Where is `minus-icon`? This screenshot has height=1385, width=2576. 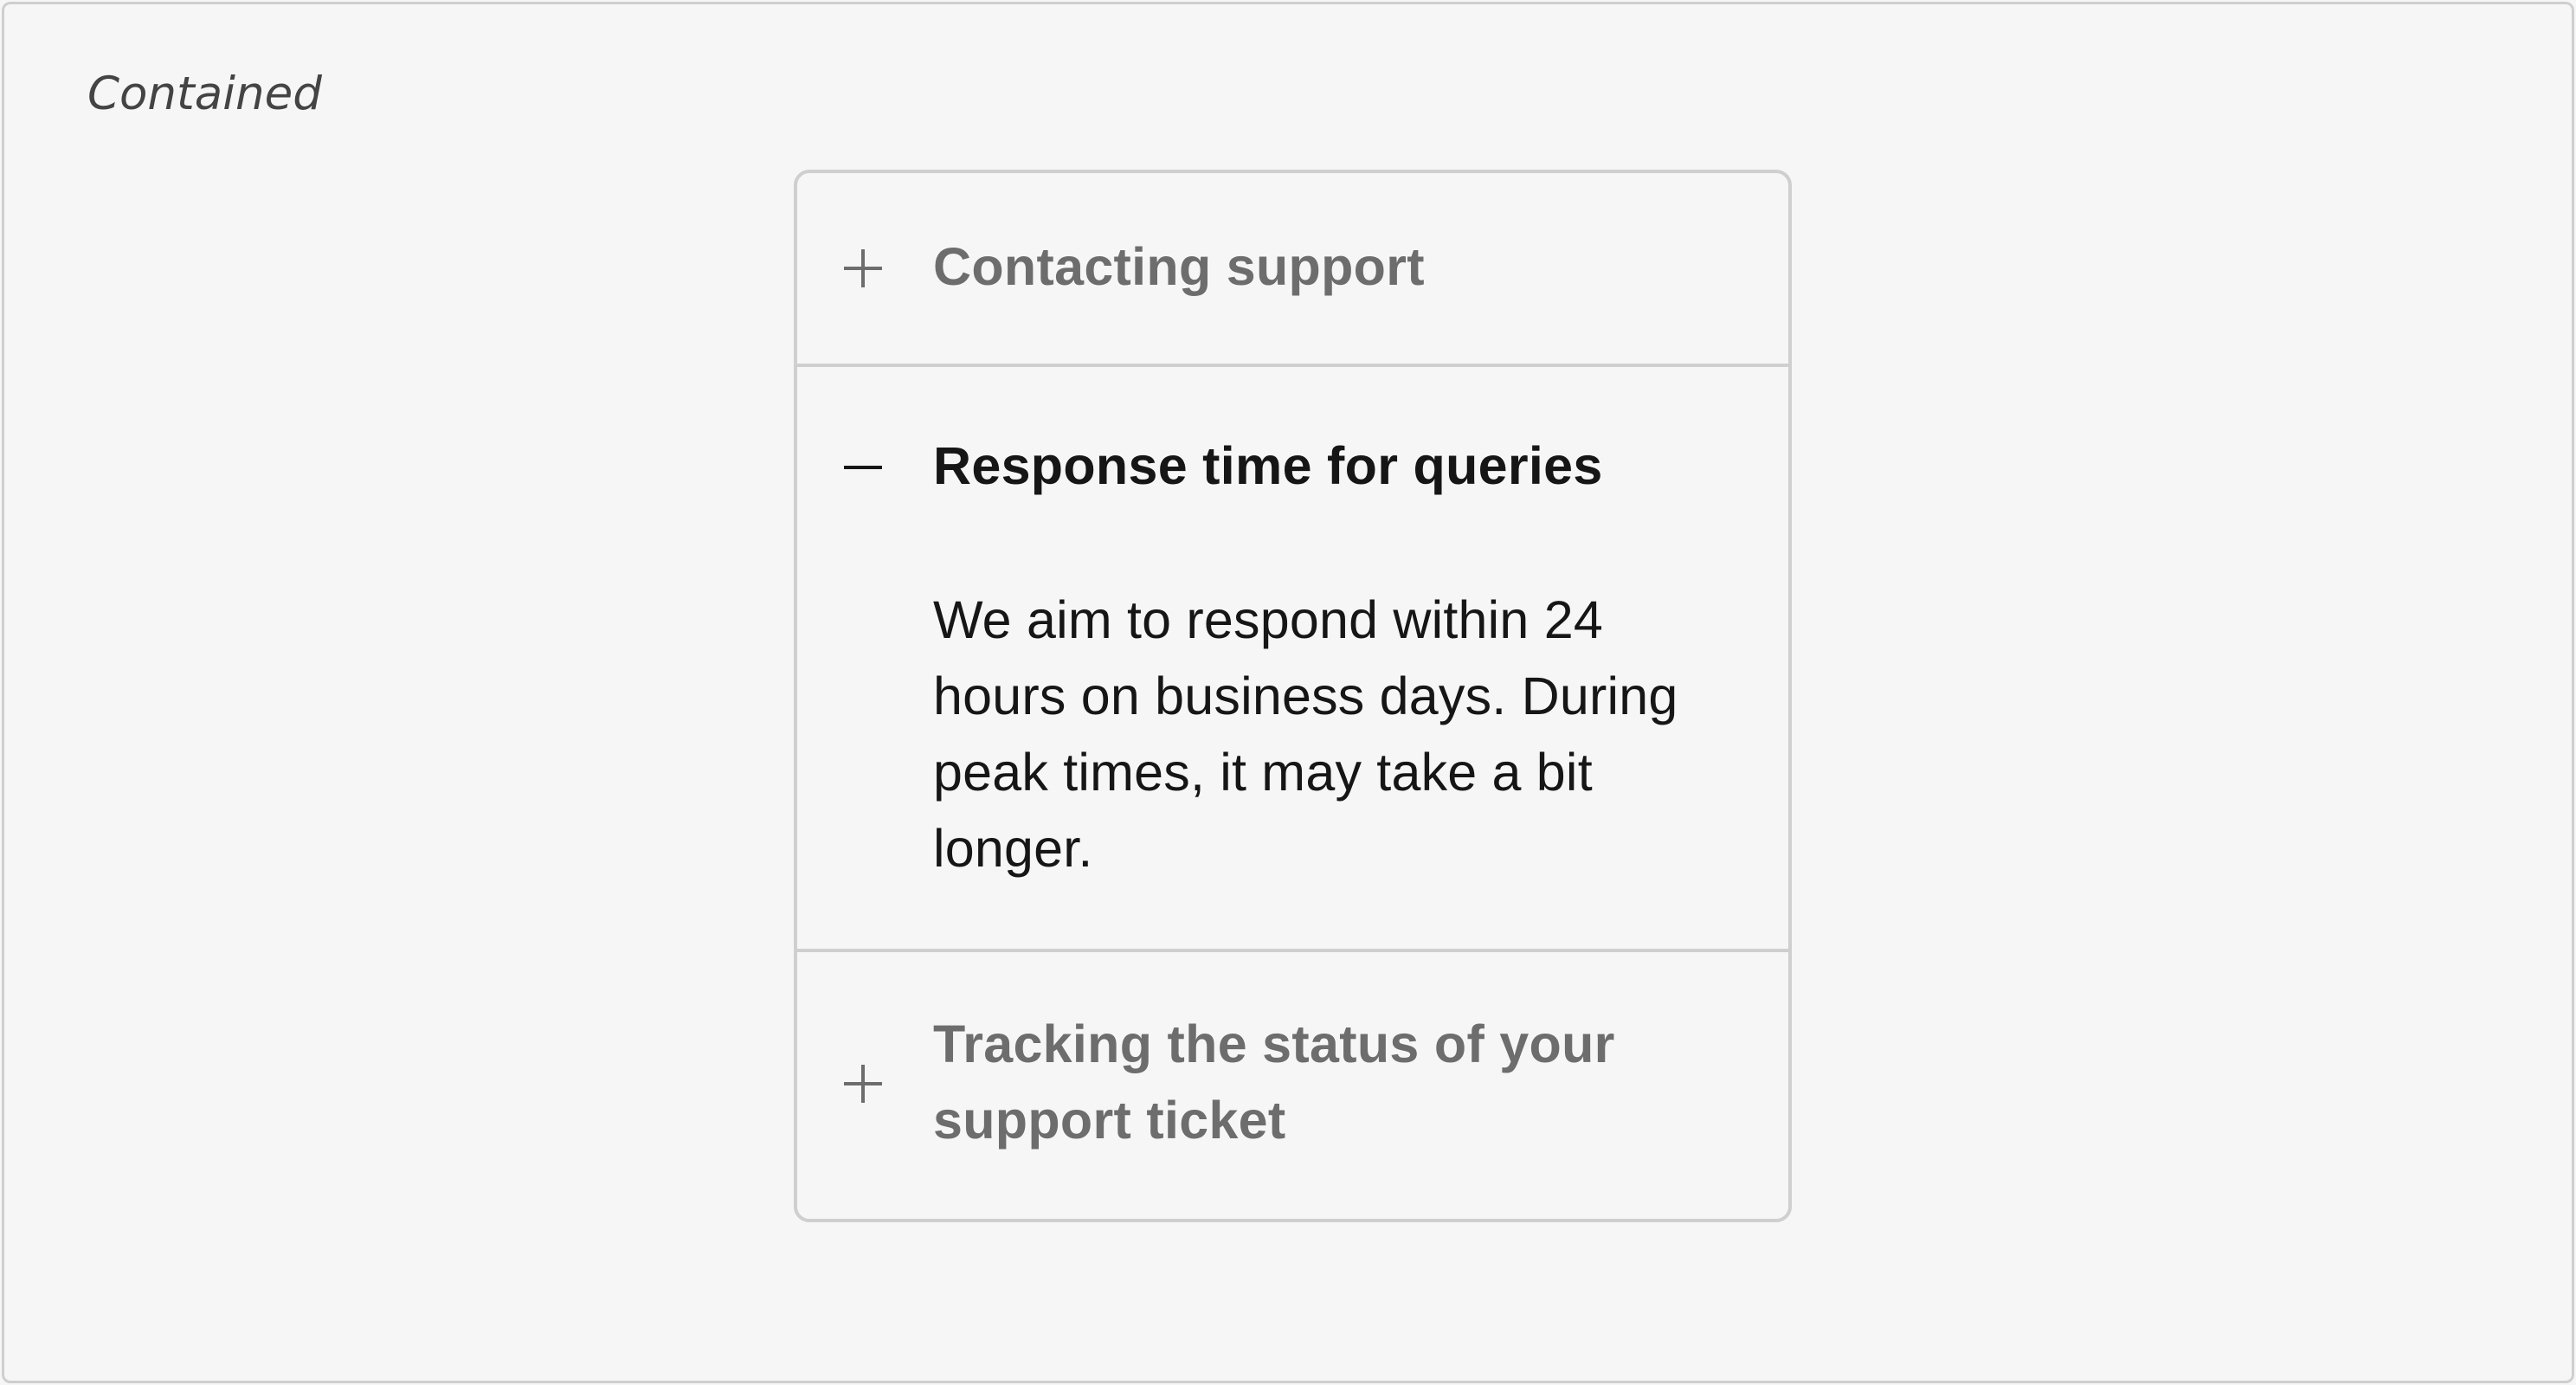
minus-icon is located at coordinates (863, 467).